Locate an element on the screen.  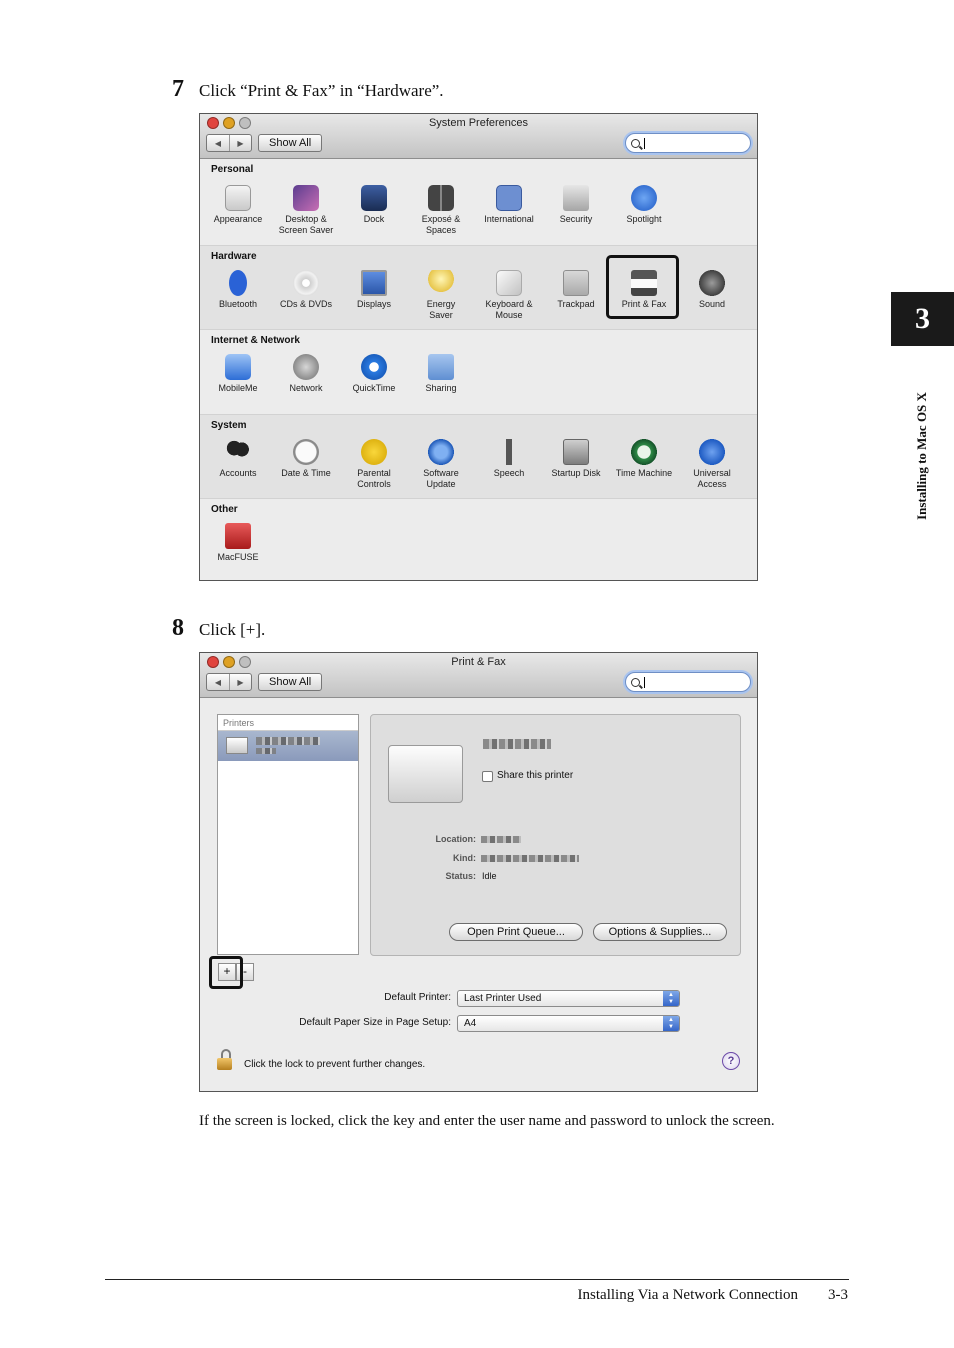
accessibility-icon is located at coordinates (712, 452).